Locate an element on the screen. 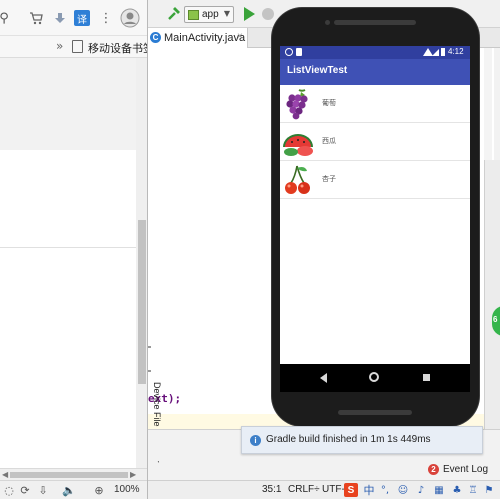 This screenshot has width=500, height=499. browser-horizontal-scrollbar: ◀ ▶ is located at coordinates (73, 474).